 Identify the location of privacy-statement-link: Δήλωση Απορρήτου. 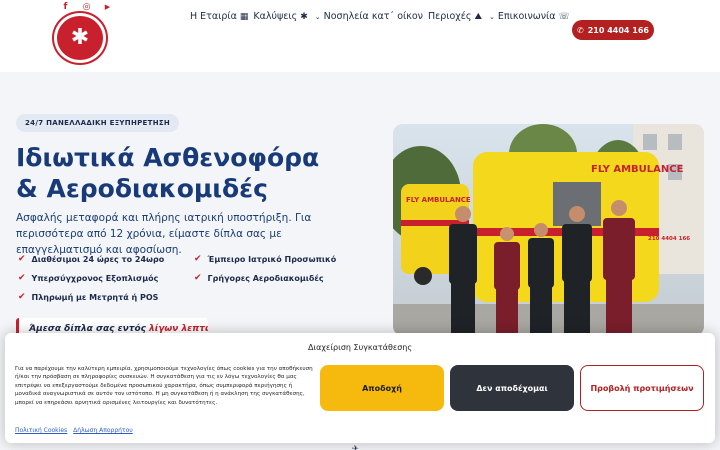
(103, 430).